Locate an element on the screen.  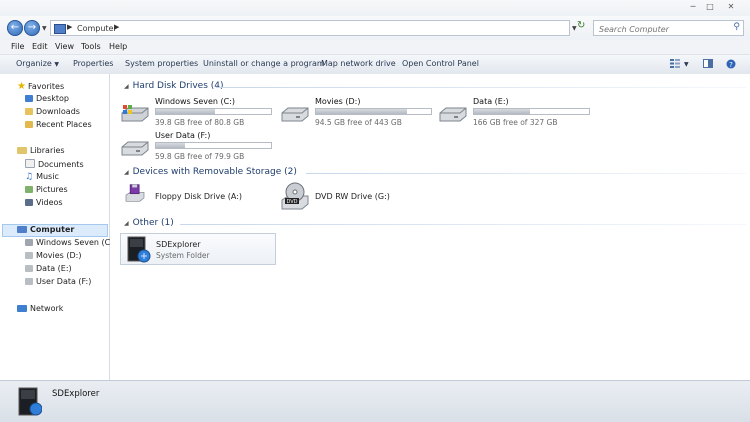
nav-favorites: ★ Favorites is located at coordinates (40, 86).